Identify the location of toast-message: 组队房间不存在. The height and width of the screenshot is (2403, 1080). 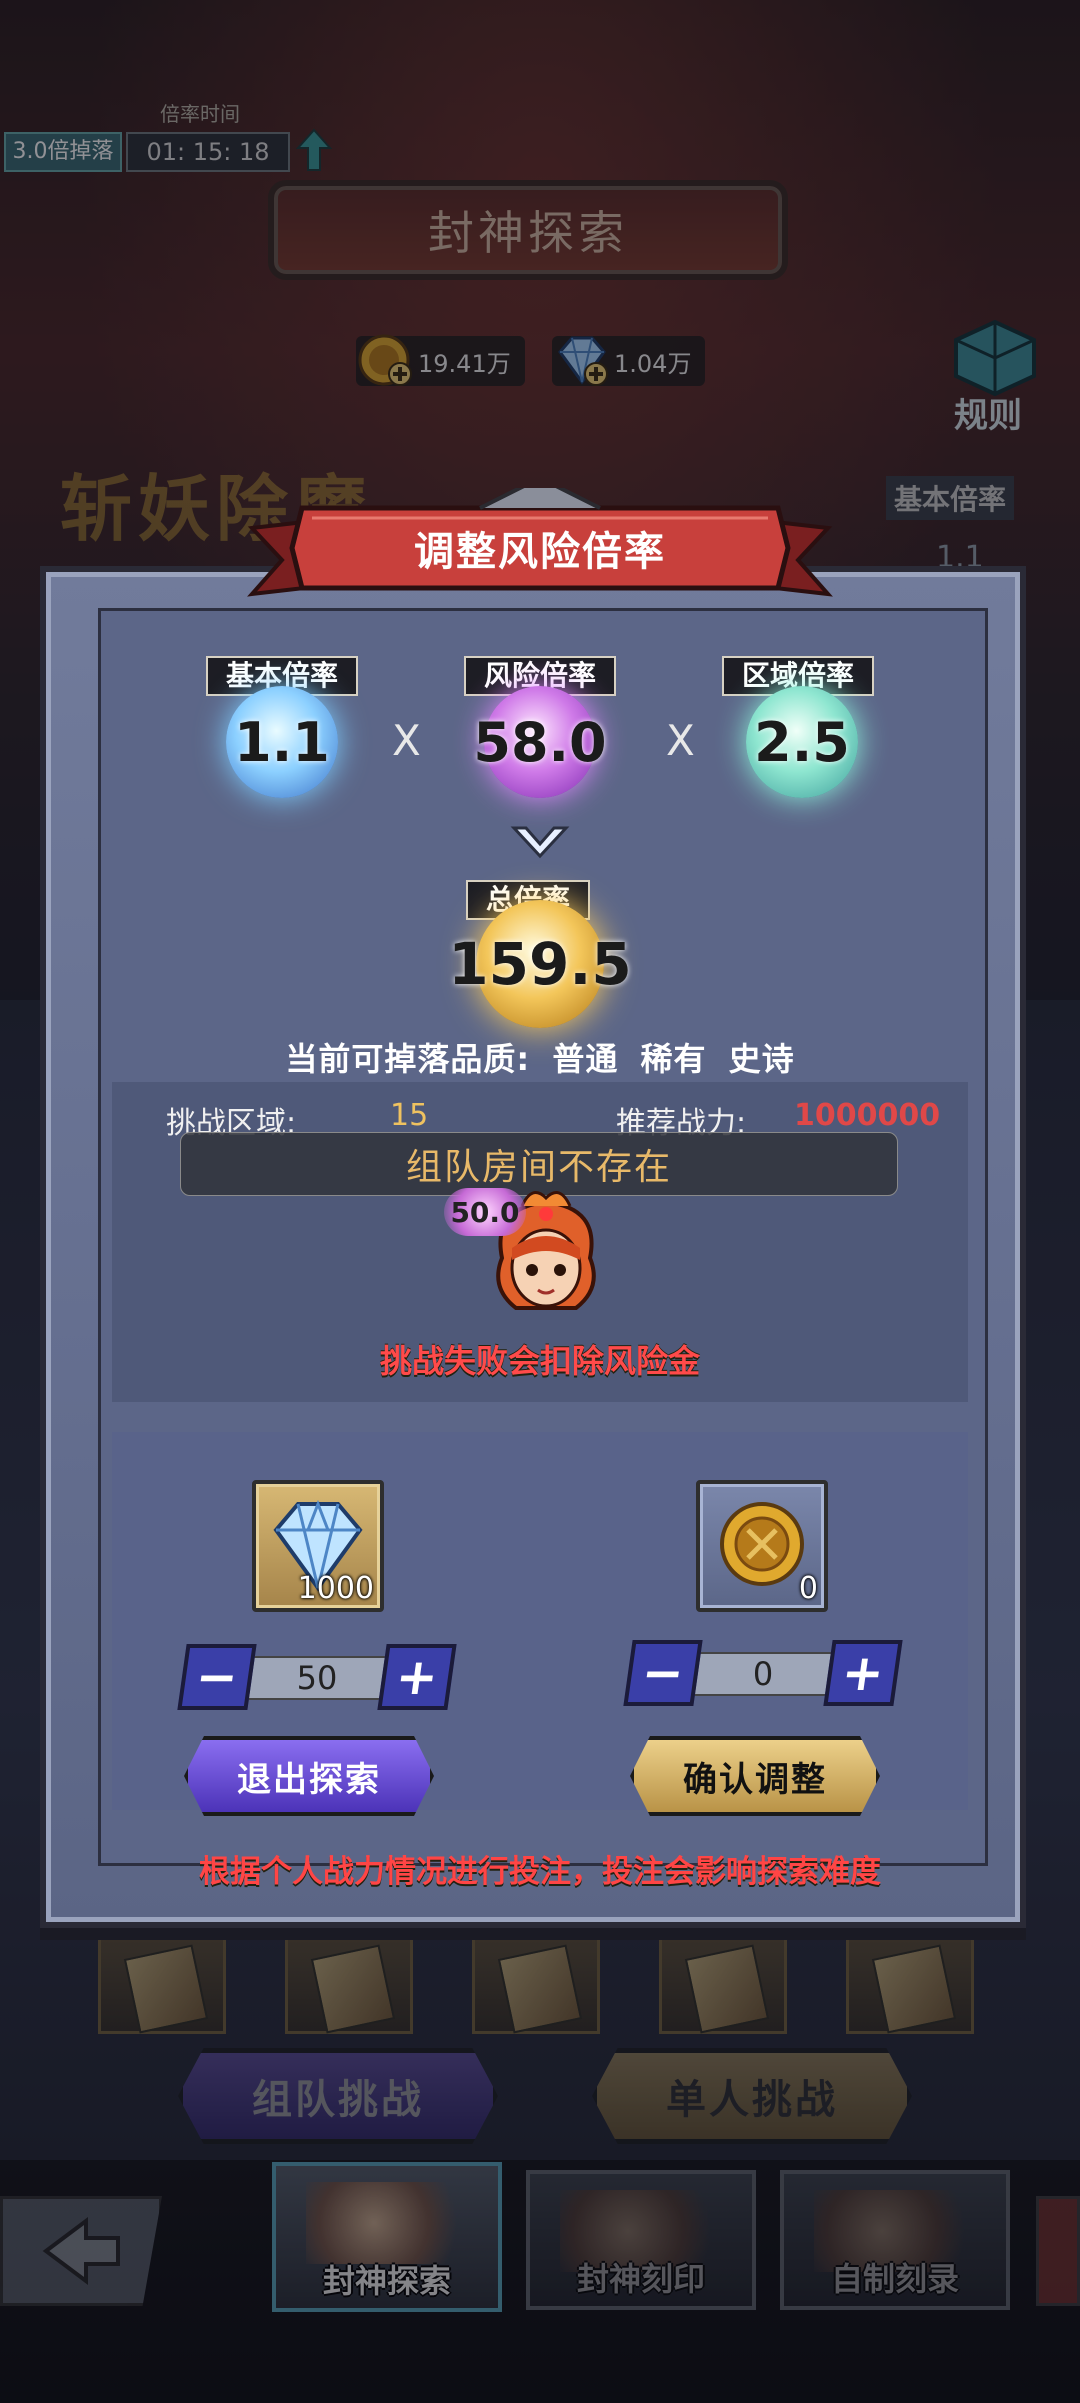
(539, 1164).